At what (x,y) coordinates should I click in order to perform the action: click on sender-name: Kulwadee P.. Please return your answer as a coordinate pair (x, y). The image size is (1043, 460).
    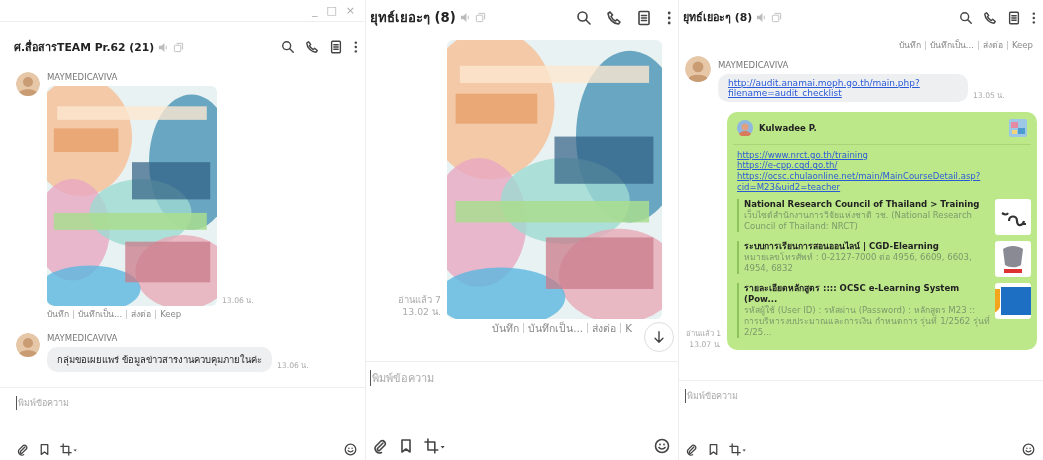
    Looking at the image, I should click on (788, 127).